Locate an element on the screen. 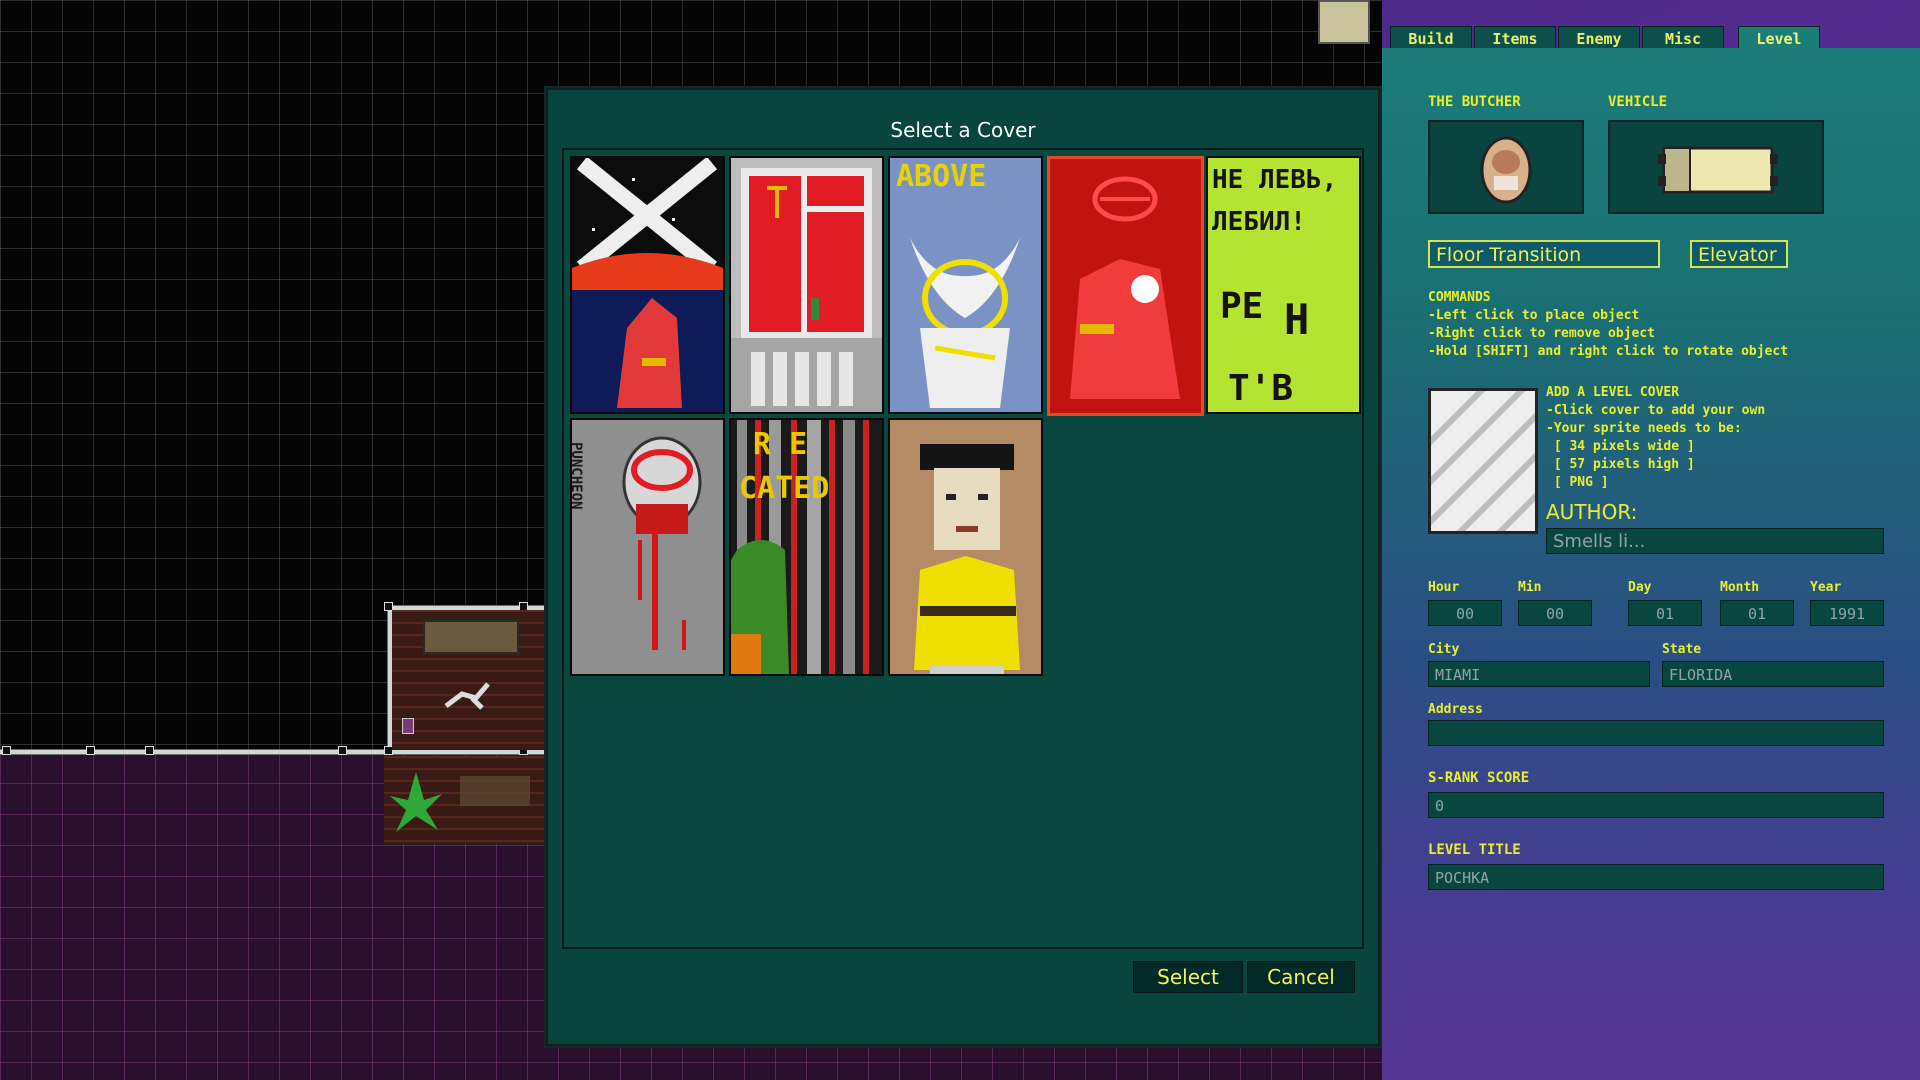  cover-thumbnail-selected is located at coordinates (1125, 286).